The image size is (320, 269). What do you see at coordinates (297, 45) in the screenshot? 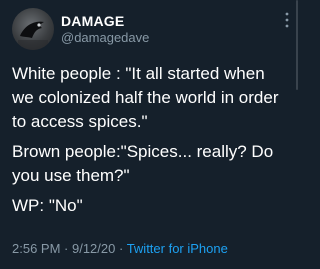
I see `scrollbar` at bounding box center [297, 45].